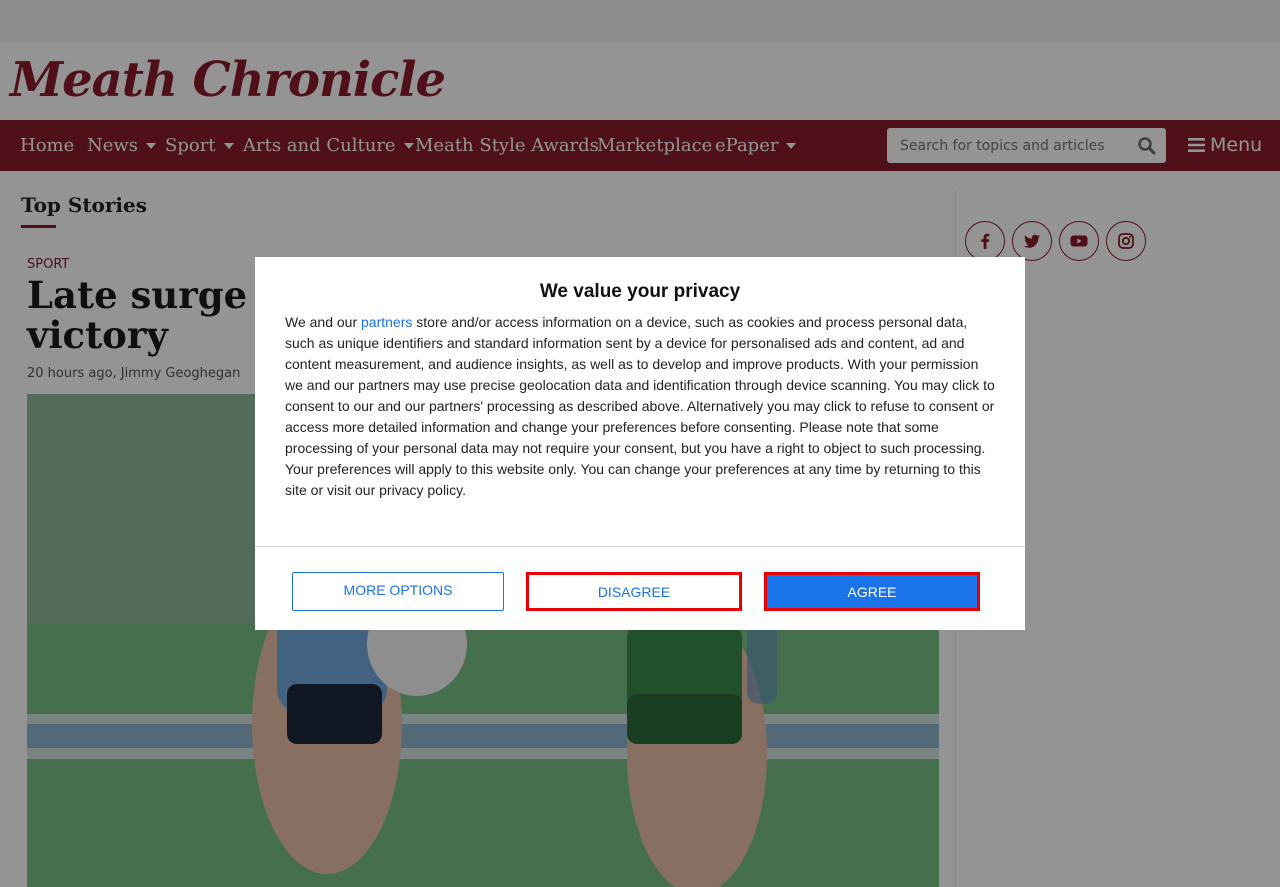  Describe the element at coordinates (634, 591) in the screenshot. I see `disagree-button: DISAGREE` at that location.